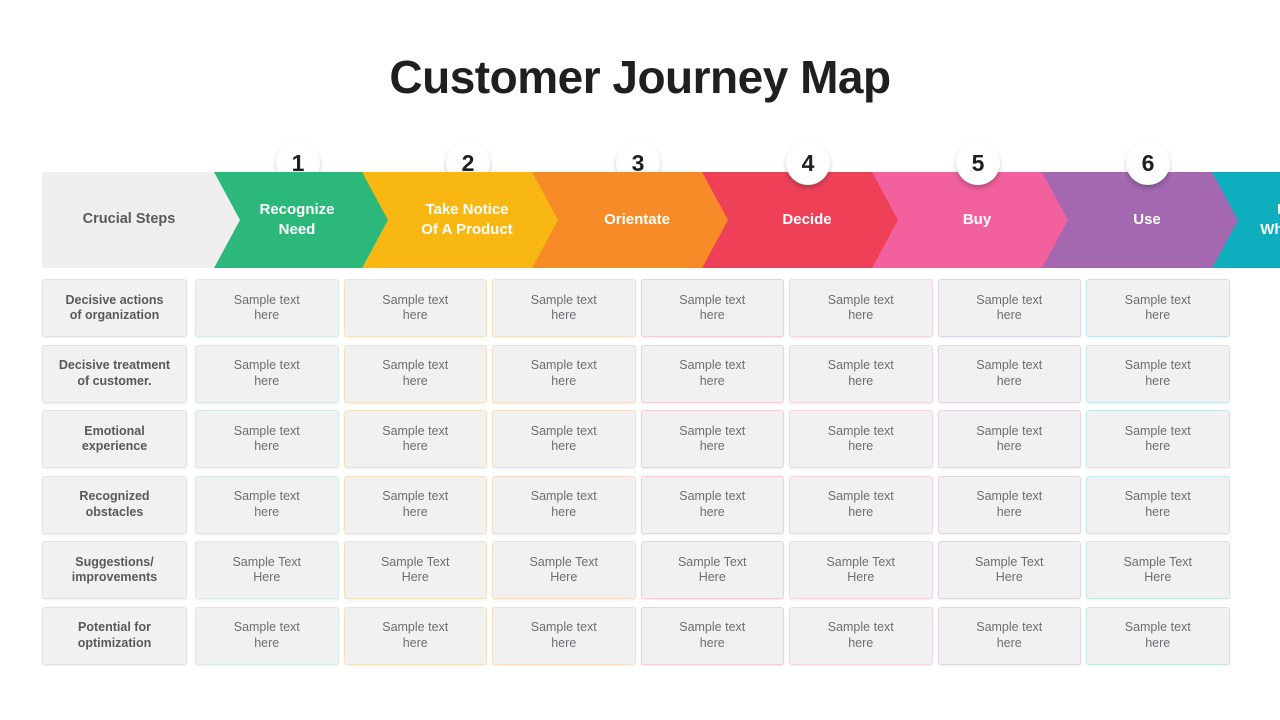  What do you see at coordinates (458, 220) in the screenshot?
I see `journey-step-2: Take Notice Of A Product` at bounding box center [458, 220].